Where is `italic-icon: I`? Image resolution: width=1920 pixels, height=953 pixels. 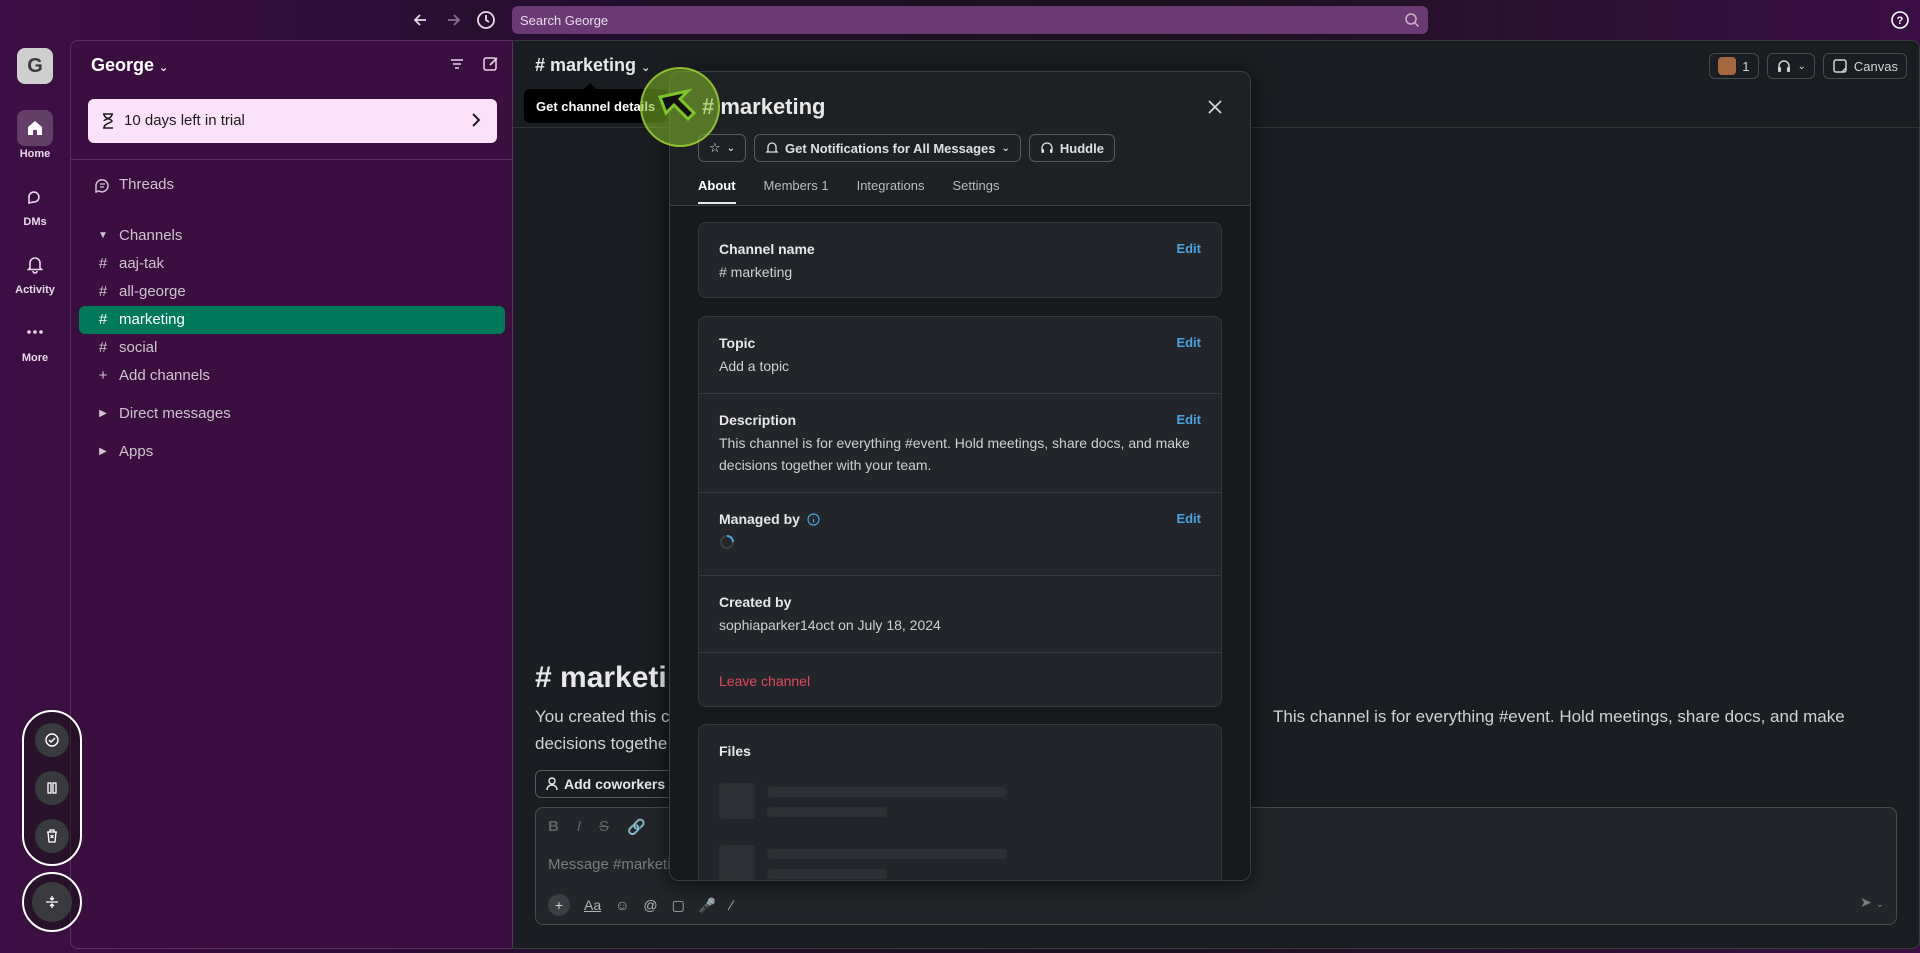 italic-icon: I is located at coordinates (579, 827).